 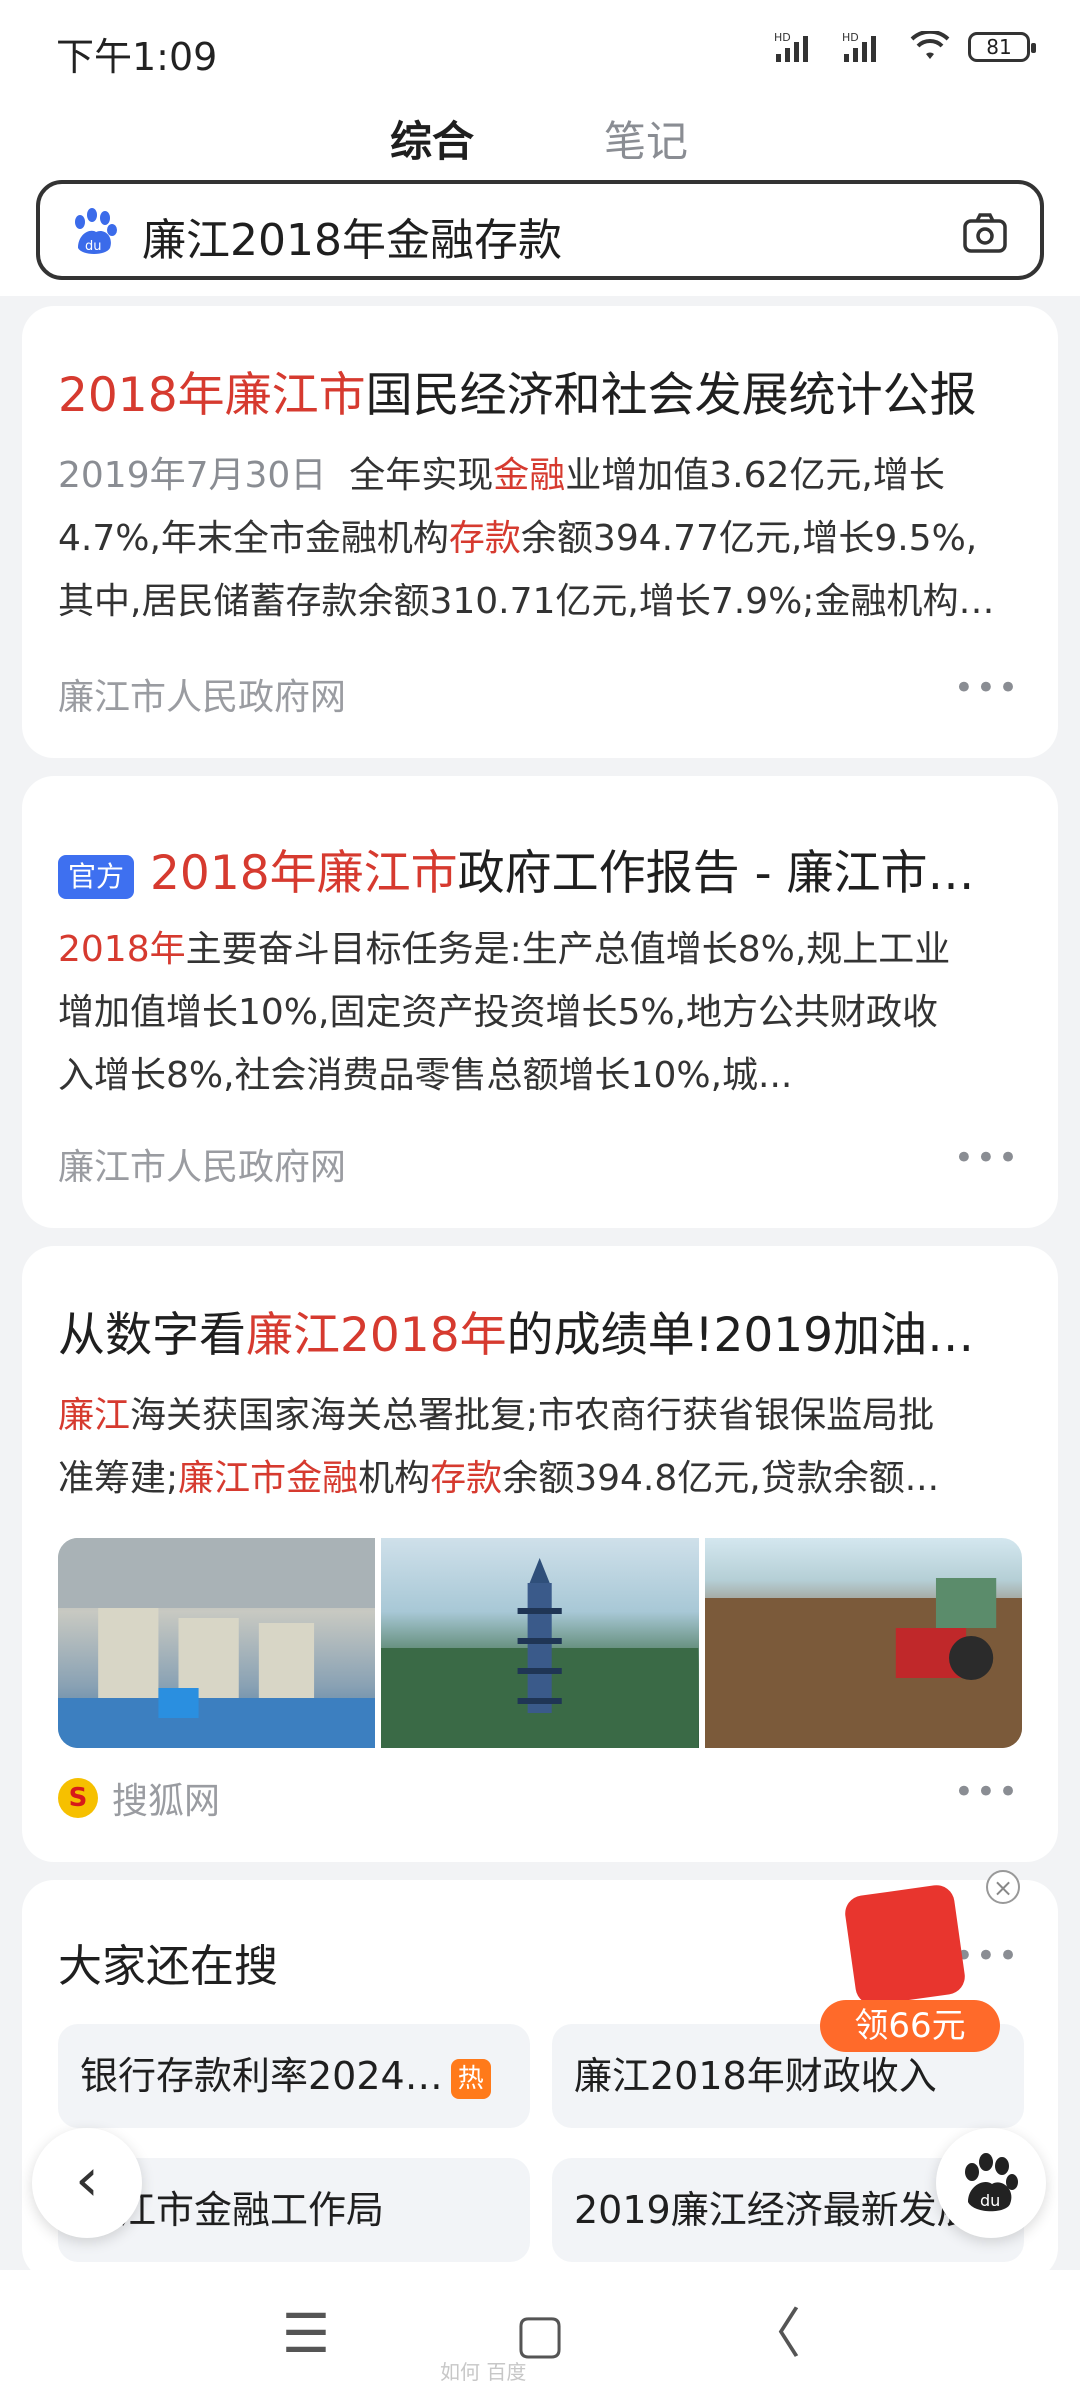 What do you see at coordinates (905, 1945) in the screenshot?
I see `red-packet-icon` at bounding box center [905, 1945].